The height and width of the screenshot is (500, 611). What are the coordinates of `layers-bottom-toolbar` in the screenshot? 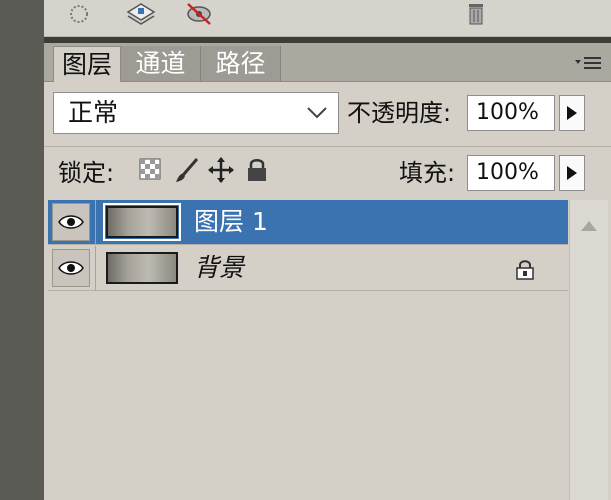 It's located at (327, 18).